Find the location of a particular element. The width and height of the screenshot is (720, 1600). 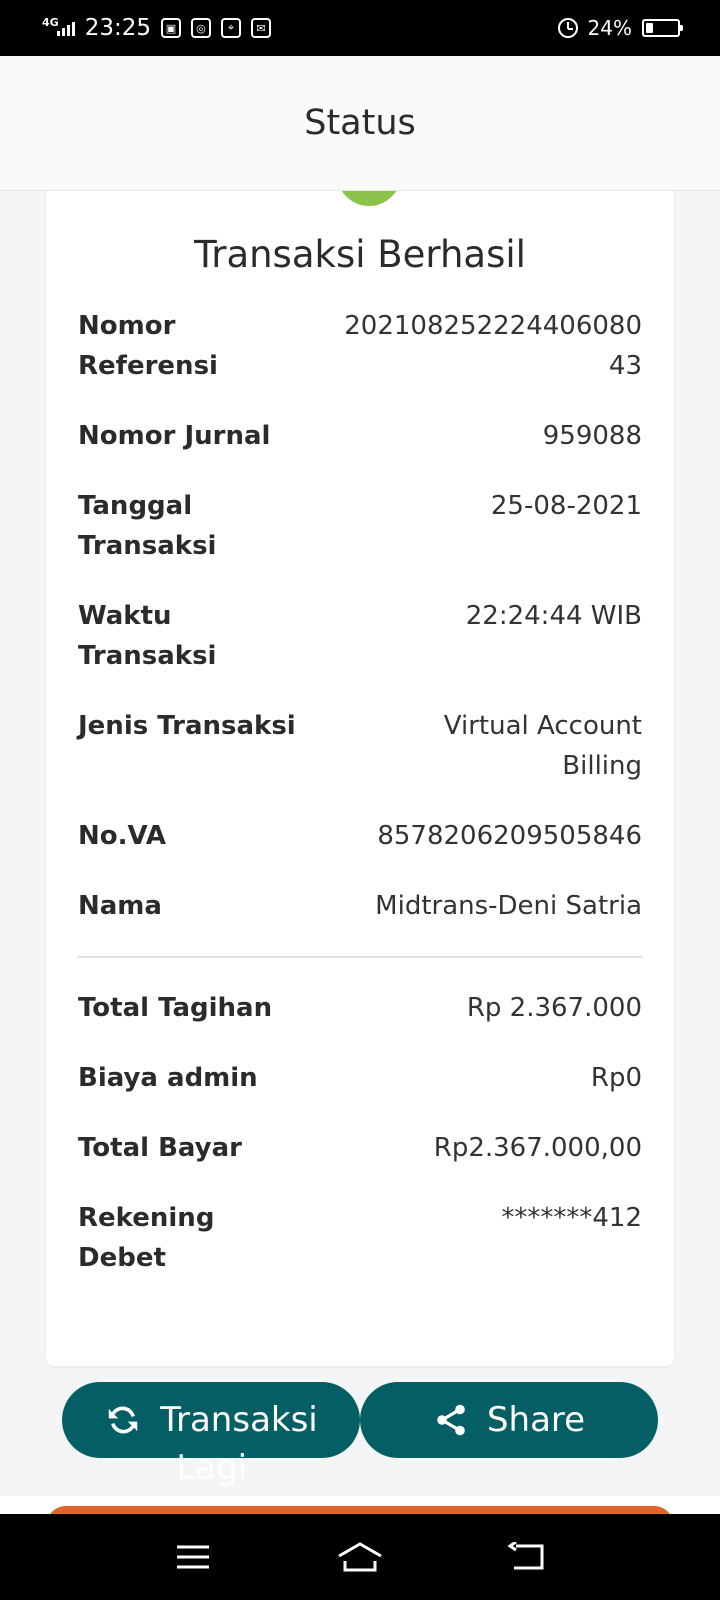

home-icon is located at coordinates (360, 1557).